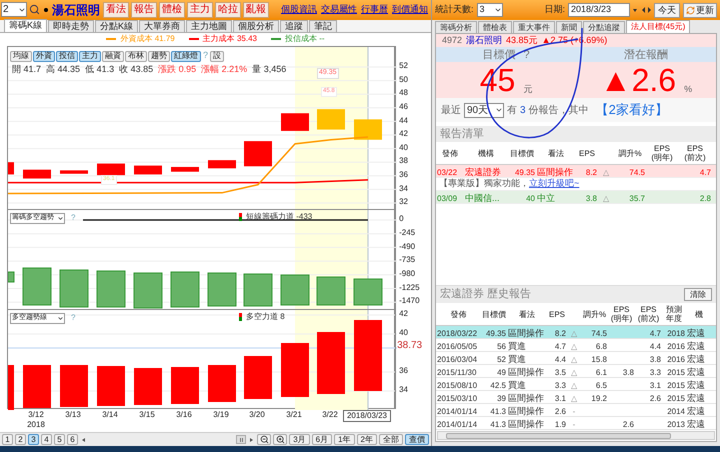 This screenshot has height=452, width=720. I want to click on chart-tab: 大單券商, so click(162, 26).